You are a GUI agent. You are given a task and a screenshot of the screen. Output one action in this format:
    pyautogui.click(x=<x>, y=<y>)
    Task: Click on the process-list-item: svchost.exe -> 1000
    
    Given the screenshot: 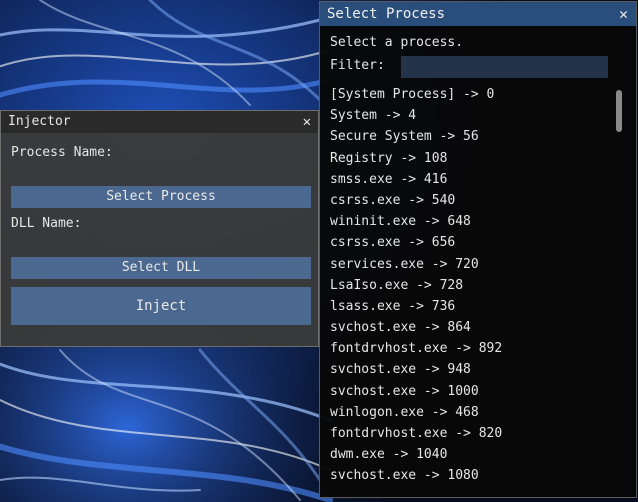 What is the action you would take?
    pyautogui.click(x=470, y=391)
    